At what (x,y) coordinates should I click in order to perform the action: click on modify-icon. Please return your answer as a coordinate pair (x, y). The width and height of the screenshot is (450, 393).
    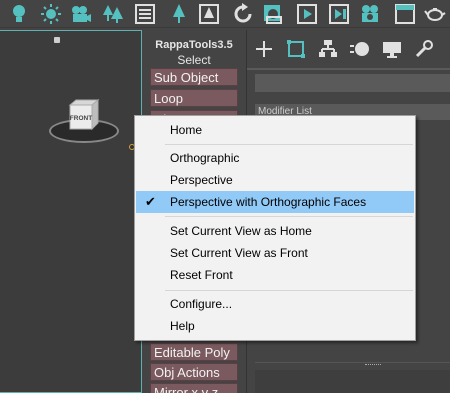
    Looking at the image, I should click on (296, 49).